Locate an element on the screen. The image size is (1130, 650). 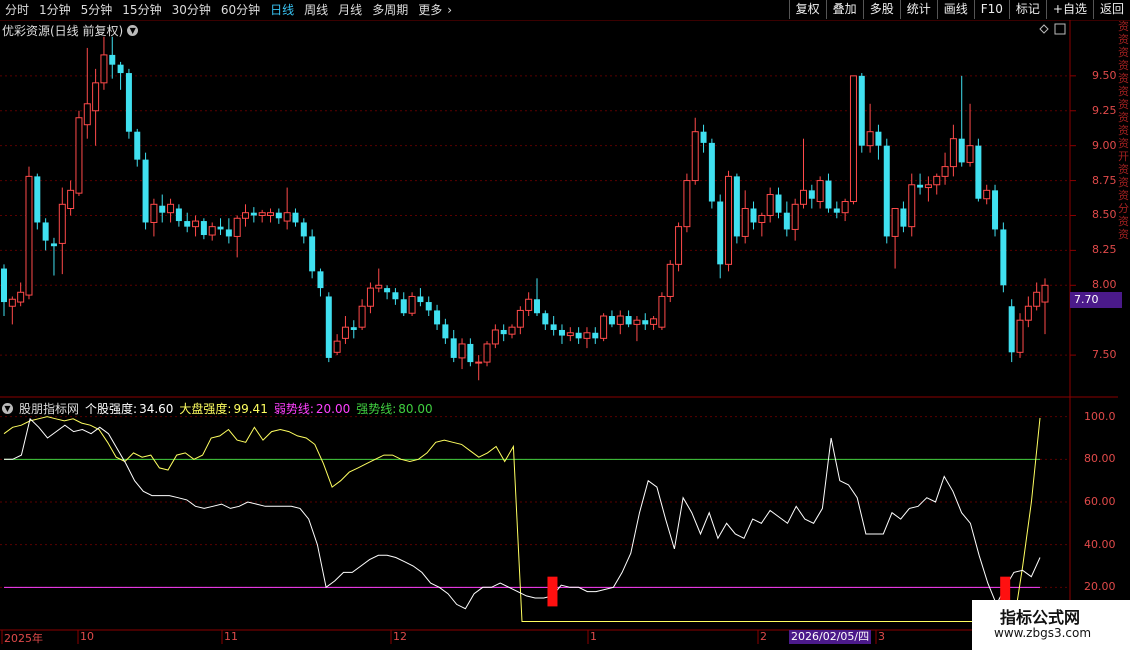
diamond-icon is located at coordinates (1044, 29).